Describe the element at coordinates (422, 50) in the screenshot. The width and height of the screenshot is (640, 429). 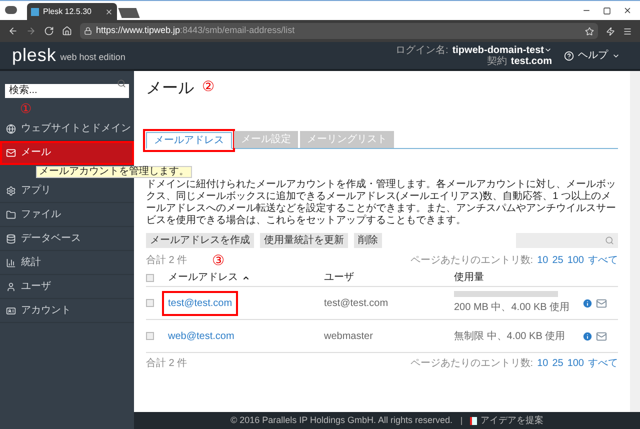
I see `login-label: ログイン名:` at that location.